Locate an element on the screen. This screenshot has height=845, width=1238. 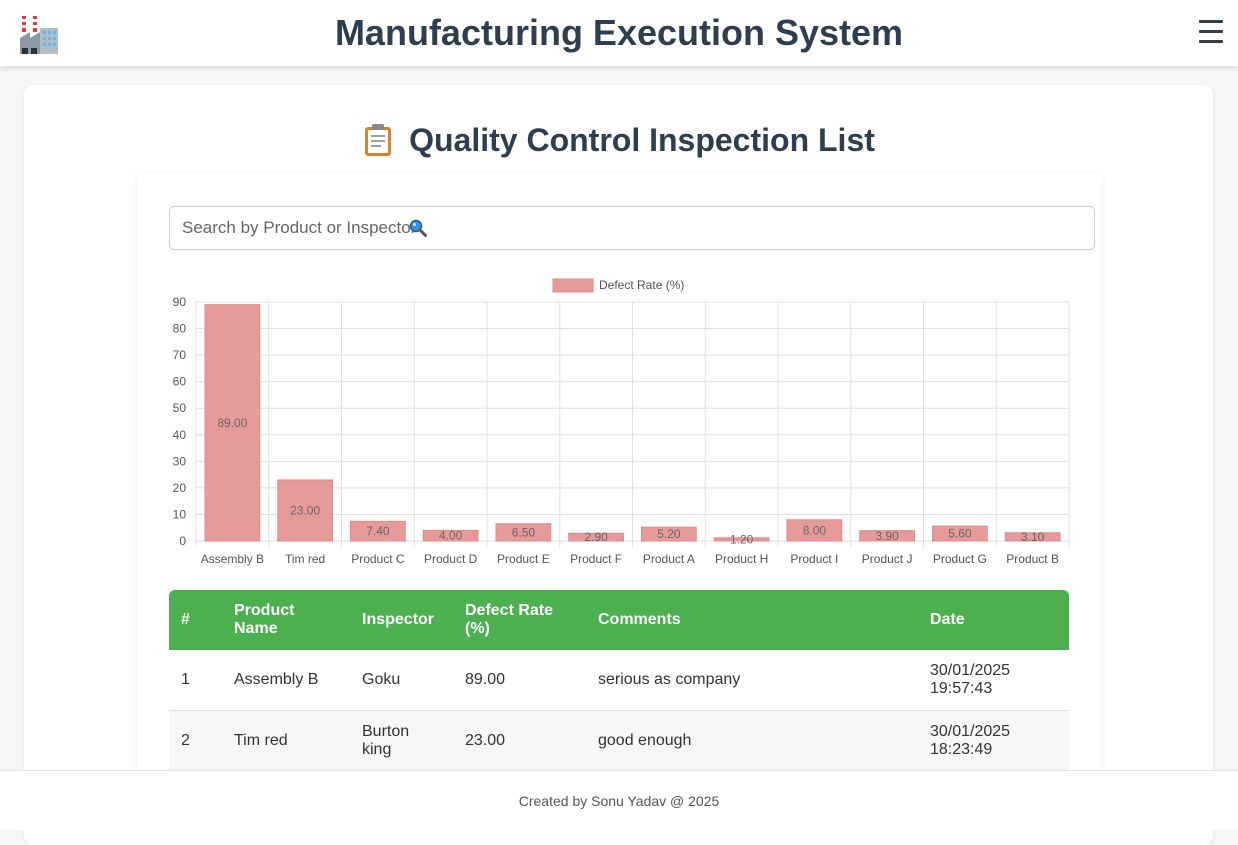
bar-value-label: 6.50 is located at coordinates (524, 532).